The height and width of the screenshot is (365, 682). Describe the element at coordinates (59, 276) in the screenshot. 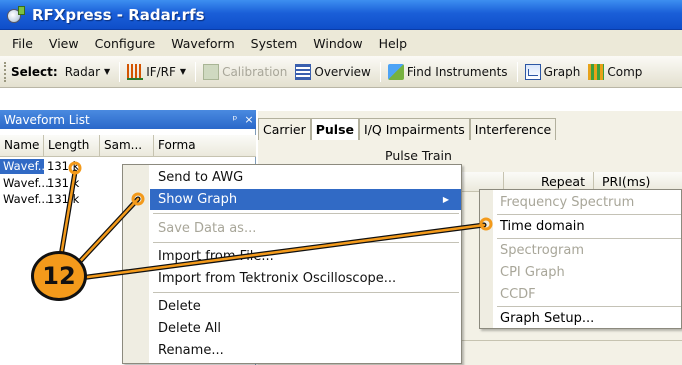

I see `callout-number-badge: 12` at that location.